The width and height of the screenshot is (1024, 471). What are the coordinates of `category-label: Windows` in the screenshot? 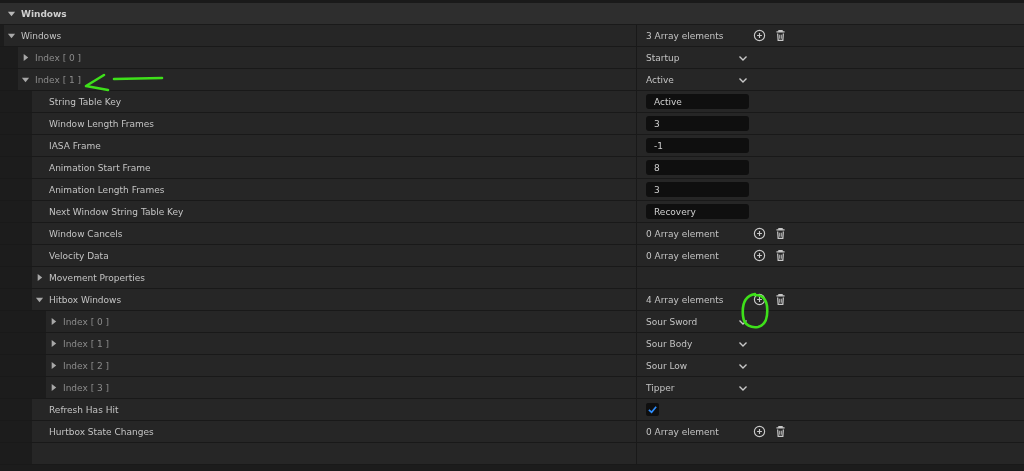 It's located at (44, 13).